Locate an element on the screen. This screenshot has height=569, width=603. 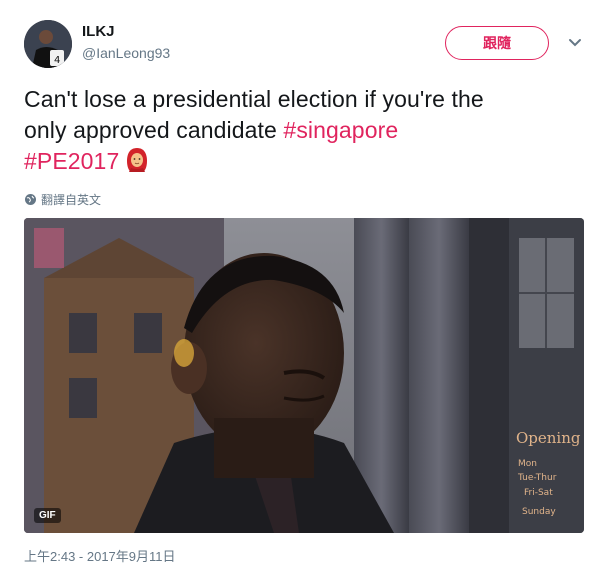
translate-label: 翻譯自英文 is located at coordinates (71, 200).